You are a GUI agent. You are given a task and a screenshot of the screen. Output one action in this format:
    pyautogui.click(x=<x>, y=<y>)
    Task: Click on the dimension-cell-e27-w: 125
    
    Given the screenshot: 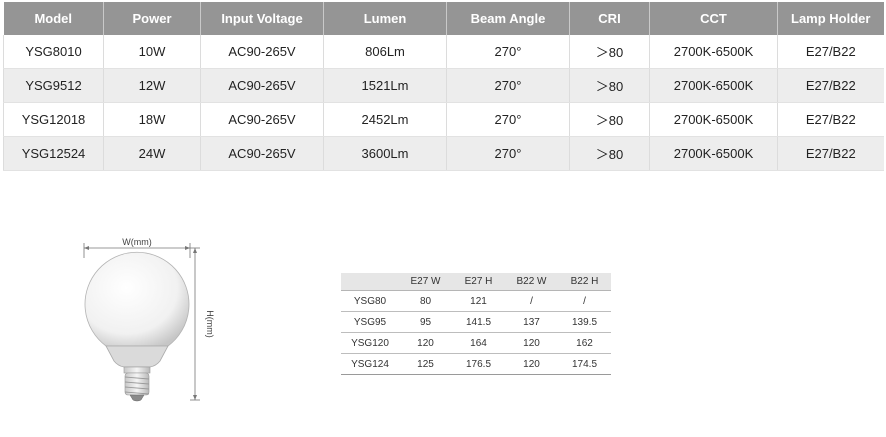 What is the action you would take?
    pyautogui.click(x=425, y=364)
    